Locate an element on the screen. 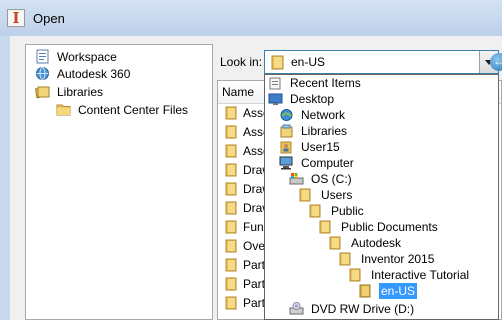  look-in-label: Look in: is located at coordinates (241, 62).